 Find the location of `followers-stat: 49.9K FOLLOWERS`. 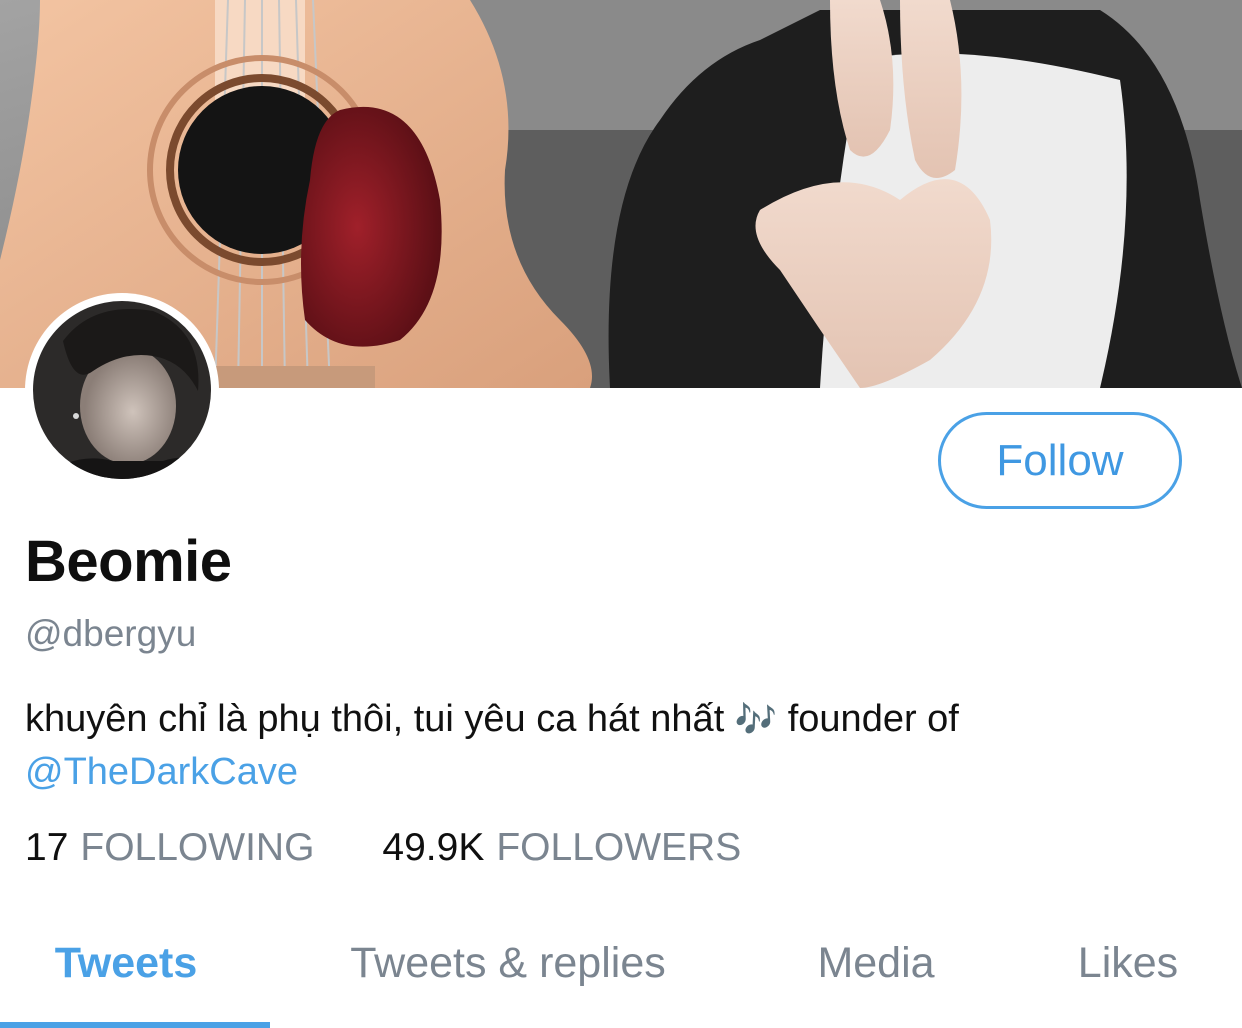

followers-stat: 49.9K FOLLOWERS is located at coordinates (561, 848).